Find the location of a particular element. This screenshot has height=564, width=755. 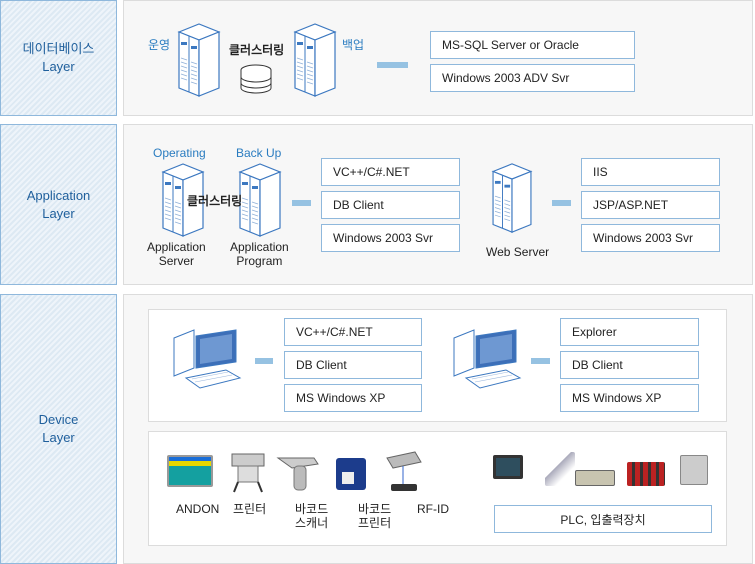

operating-label: Operating is located at coordinates (179, 153).